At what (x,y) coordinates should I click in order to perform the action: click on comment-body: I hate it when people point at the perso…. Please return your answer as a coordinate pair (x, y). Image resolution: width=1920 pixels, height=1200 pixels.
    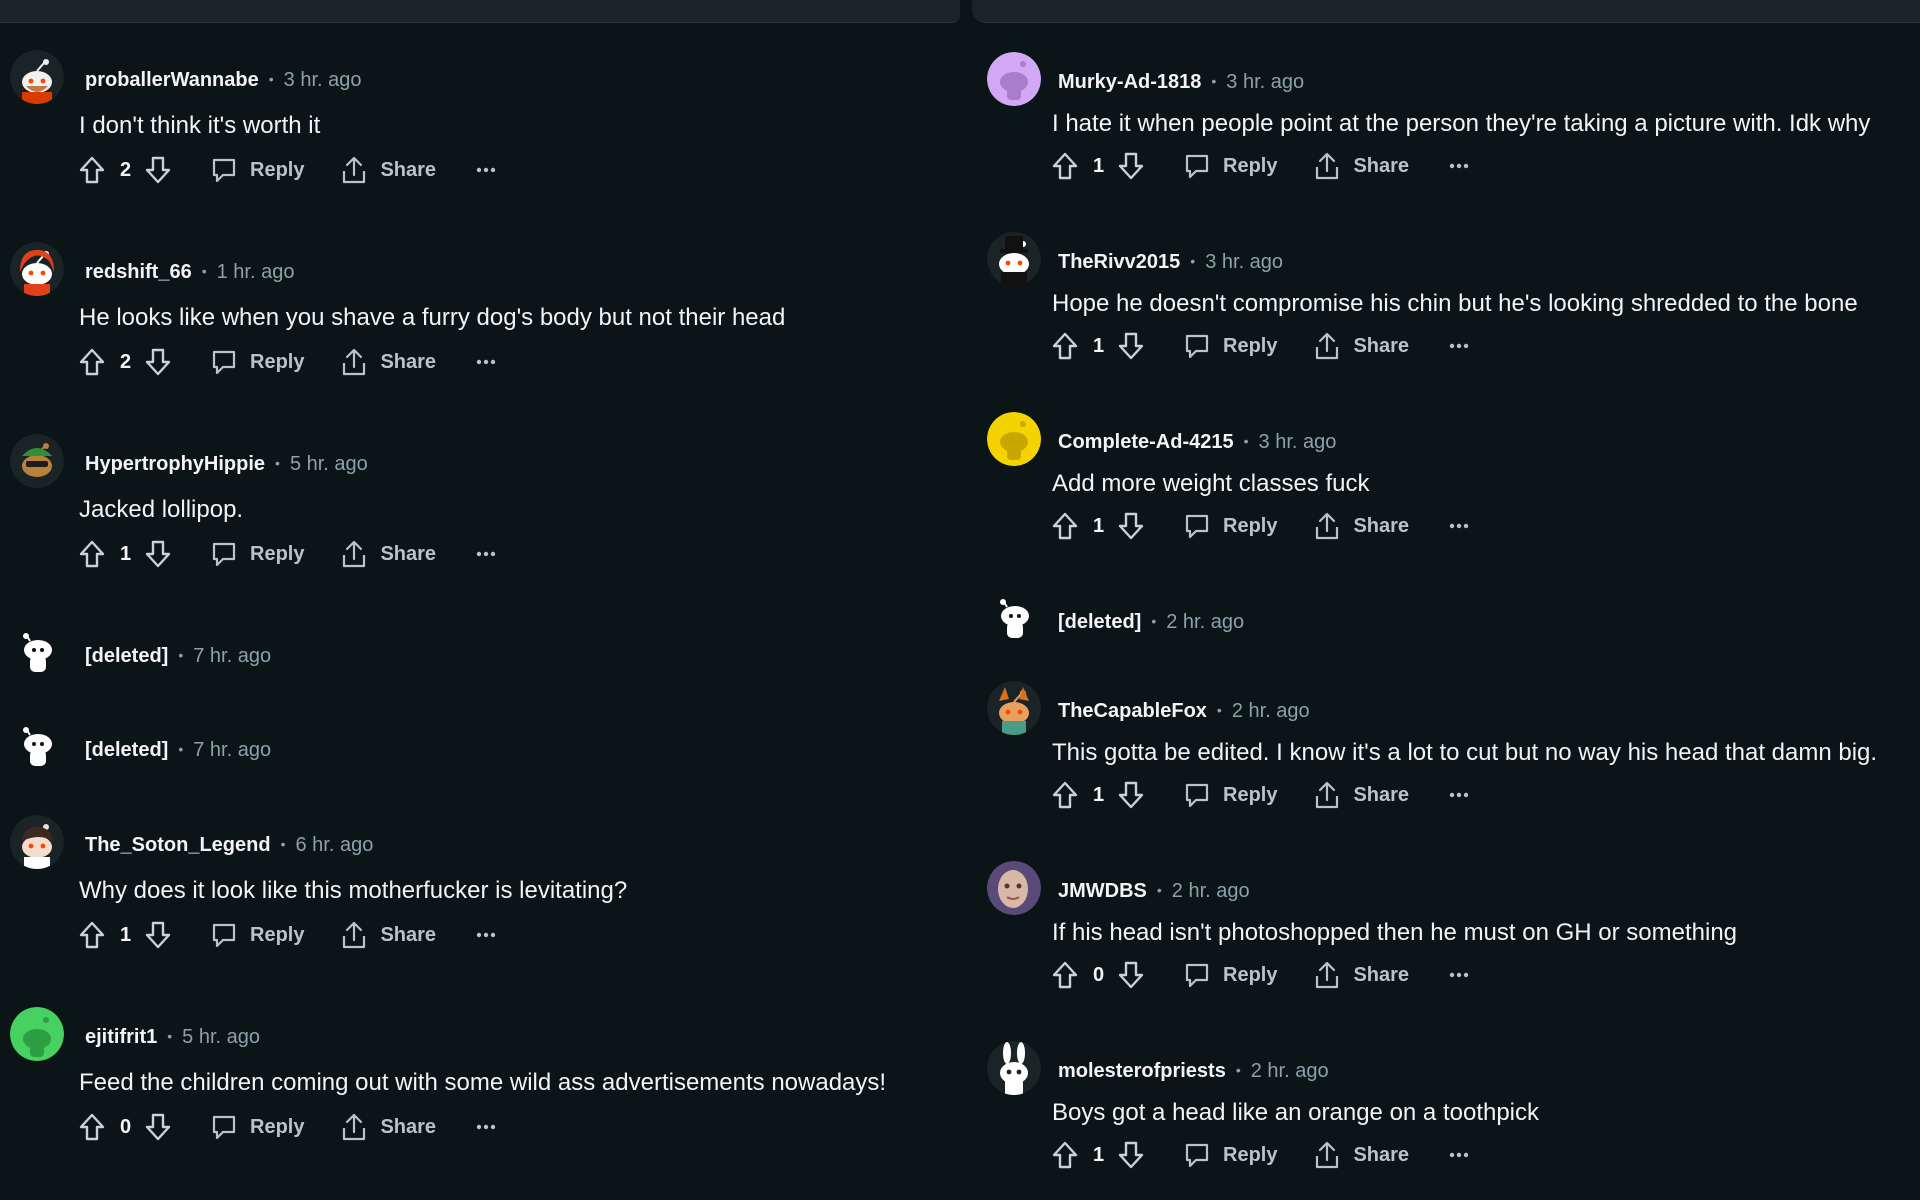
    Looking at the image, I should click on (1461, 123).